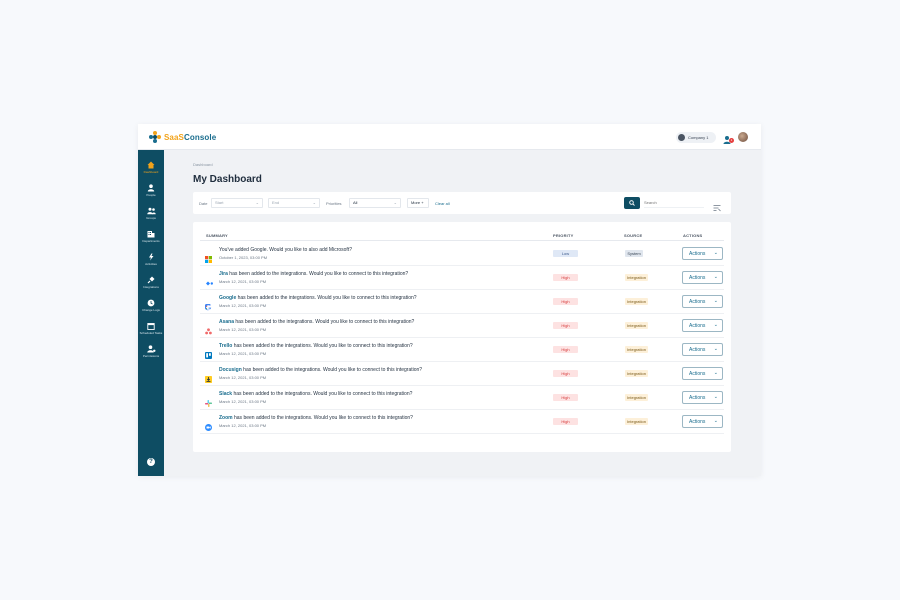 The image size is (900, 600). Describe the element at coordinates (355, 202) in the screenshot. I see `priorities-value: All` at that location.